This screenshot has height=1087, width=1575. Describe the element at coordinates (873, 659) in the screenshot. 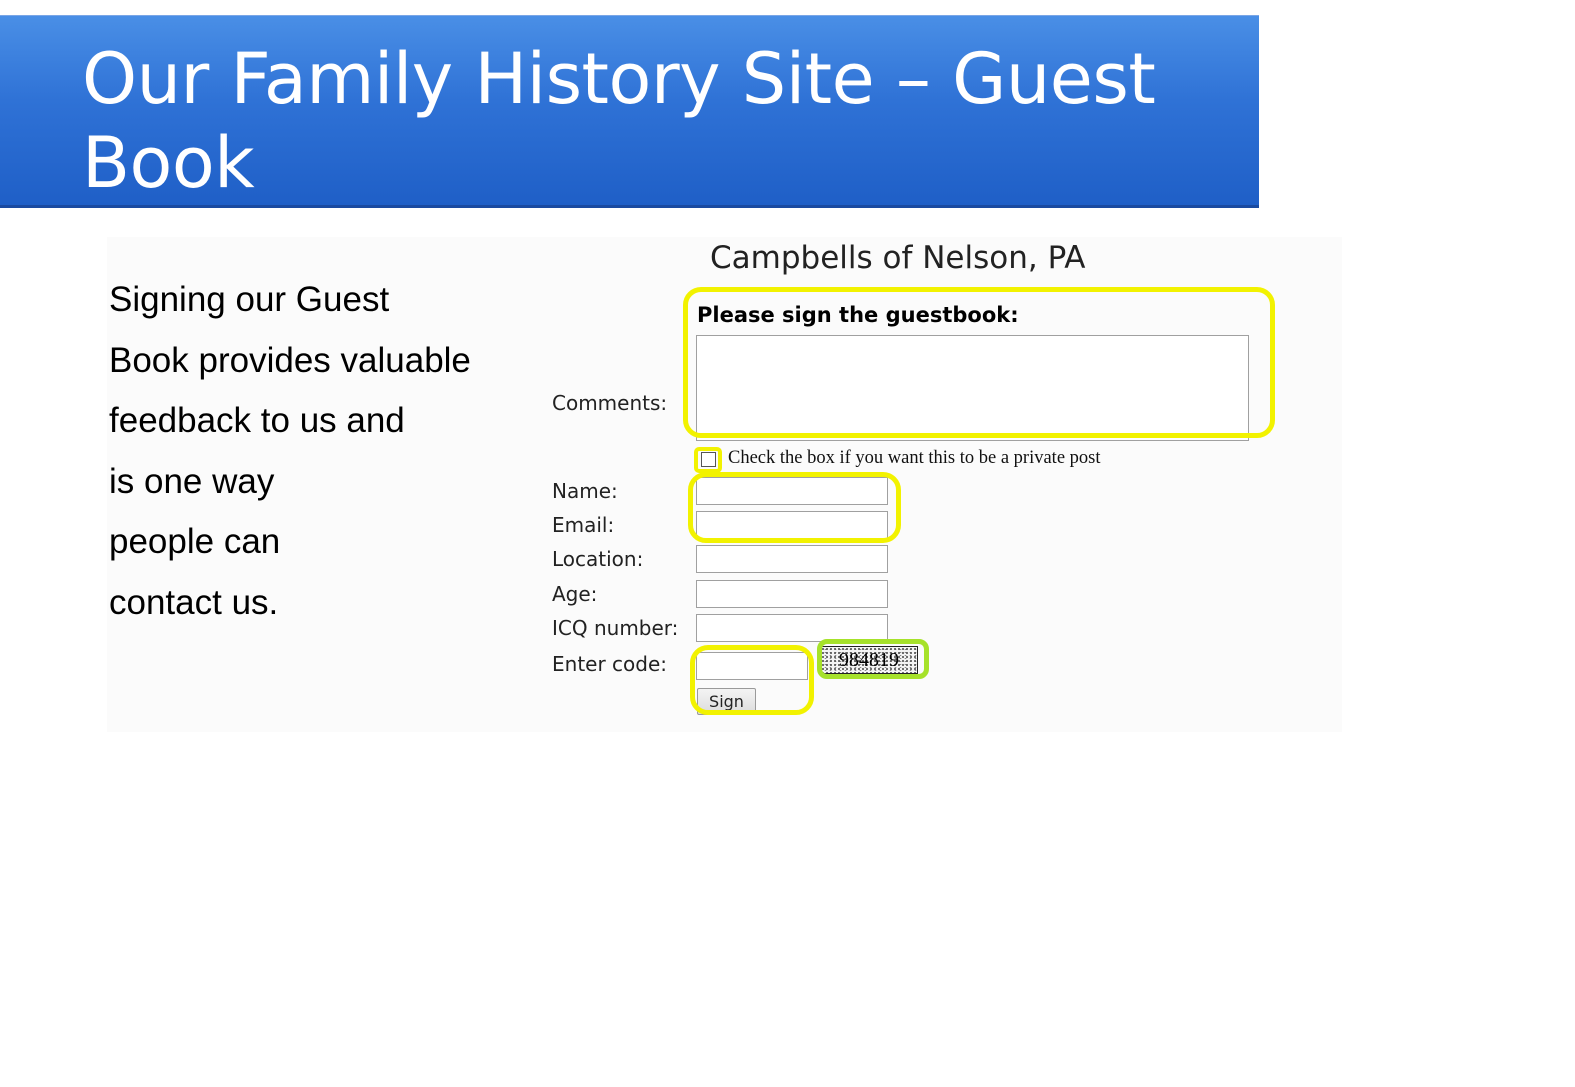

I see `captcha-highlight` at that location.